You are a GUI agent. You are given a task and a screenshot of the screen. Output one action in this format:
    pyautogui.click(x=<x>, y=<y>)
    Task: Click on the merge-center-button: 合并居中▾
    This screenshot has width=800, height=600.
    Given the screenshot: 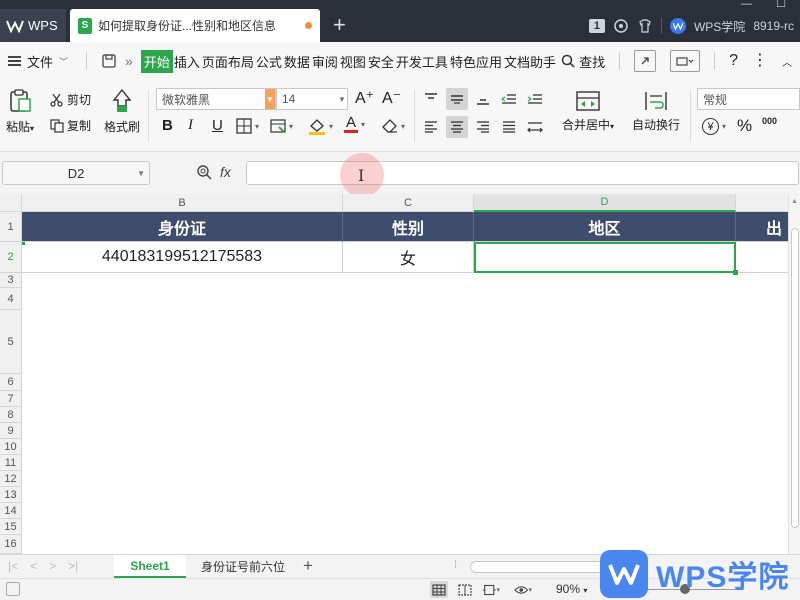 What is the action you would take?
    pyautogui.click(x=588, y=111)
    